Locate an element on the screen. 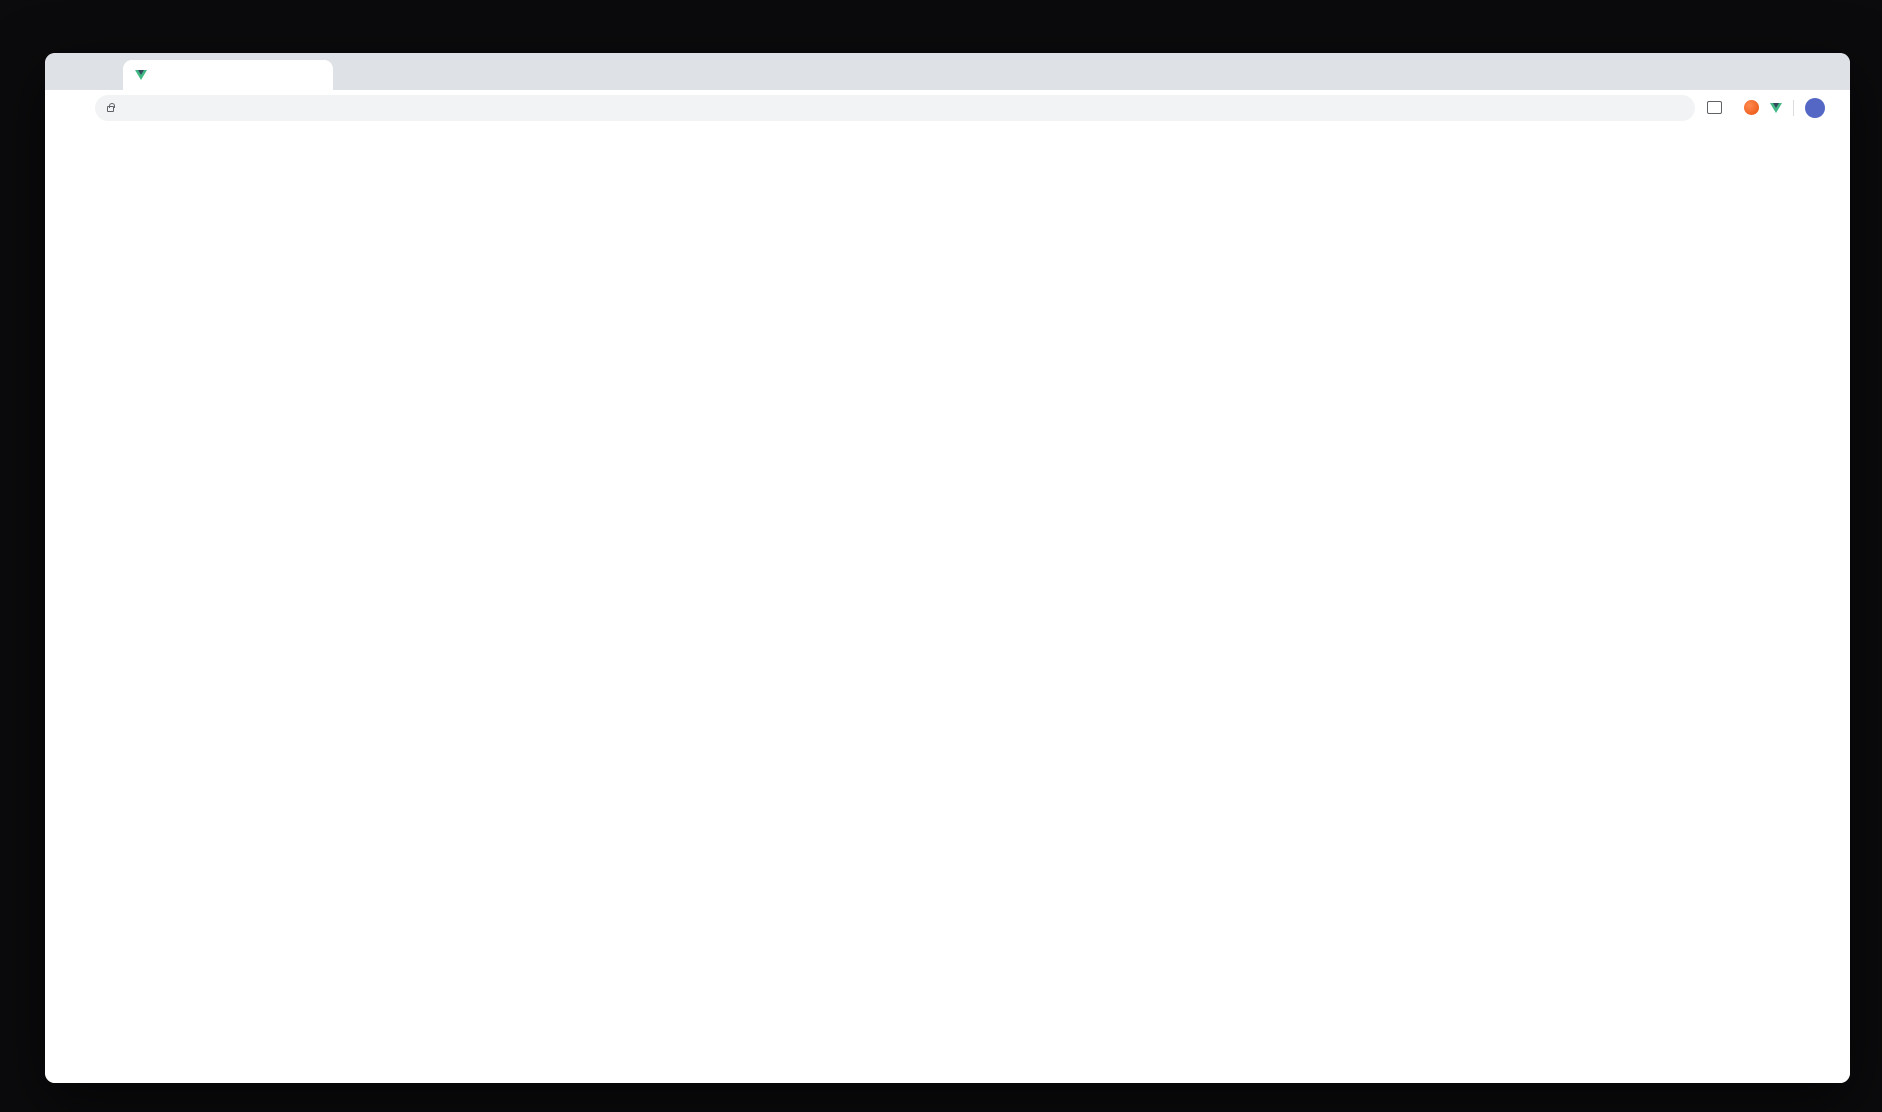 This screenshot has width=1882, height=1112. extension-icon is located at coordinates (1751, 107).